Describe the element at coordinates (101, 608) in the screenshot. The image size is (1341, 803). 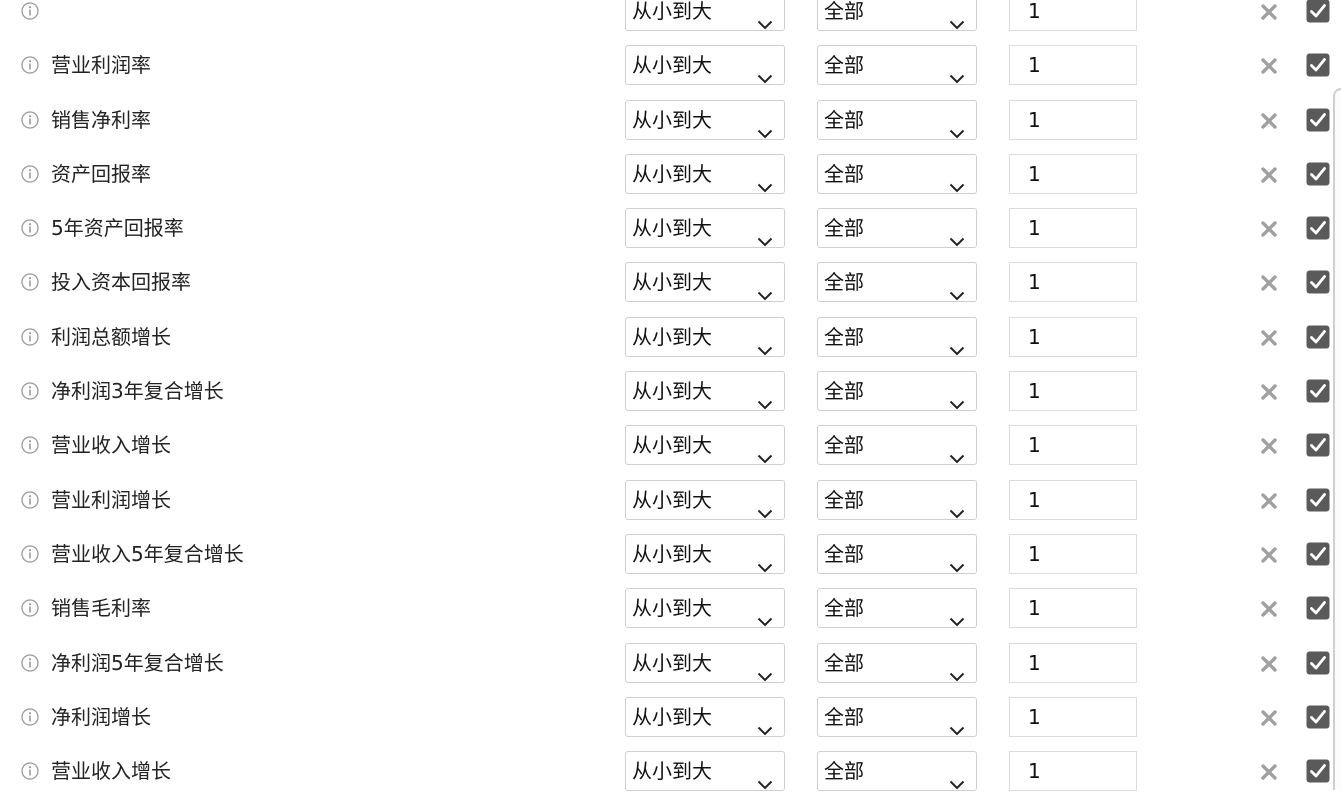
I see `indicator-name: 销售毛利率` at that location.